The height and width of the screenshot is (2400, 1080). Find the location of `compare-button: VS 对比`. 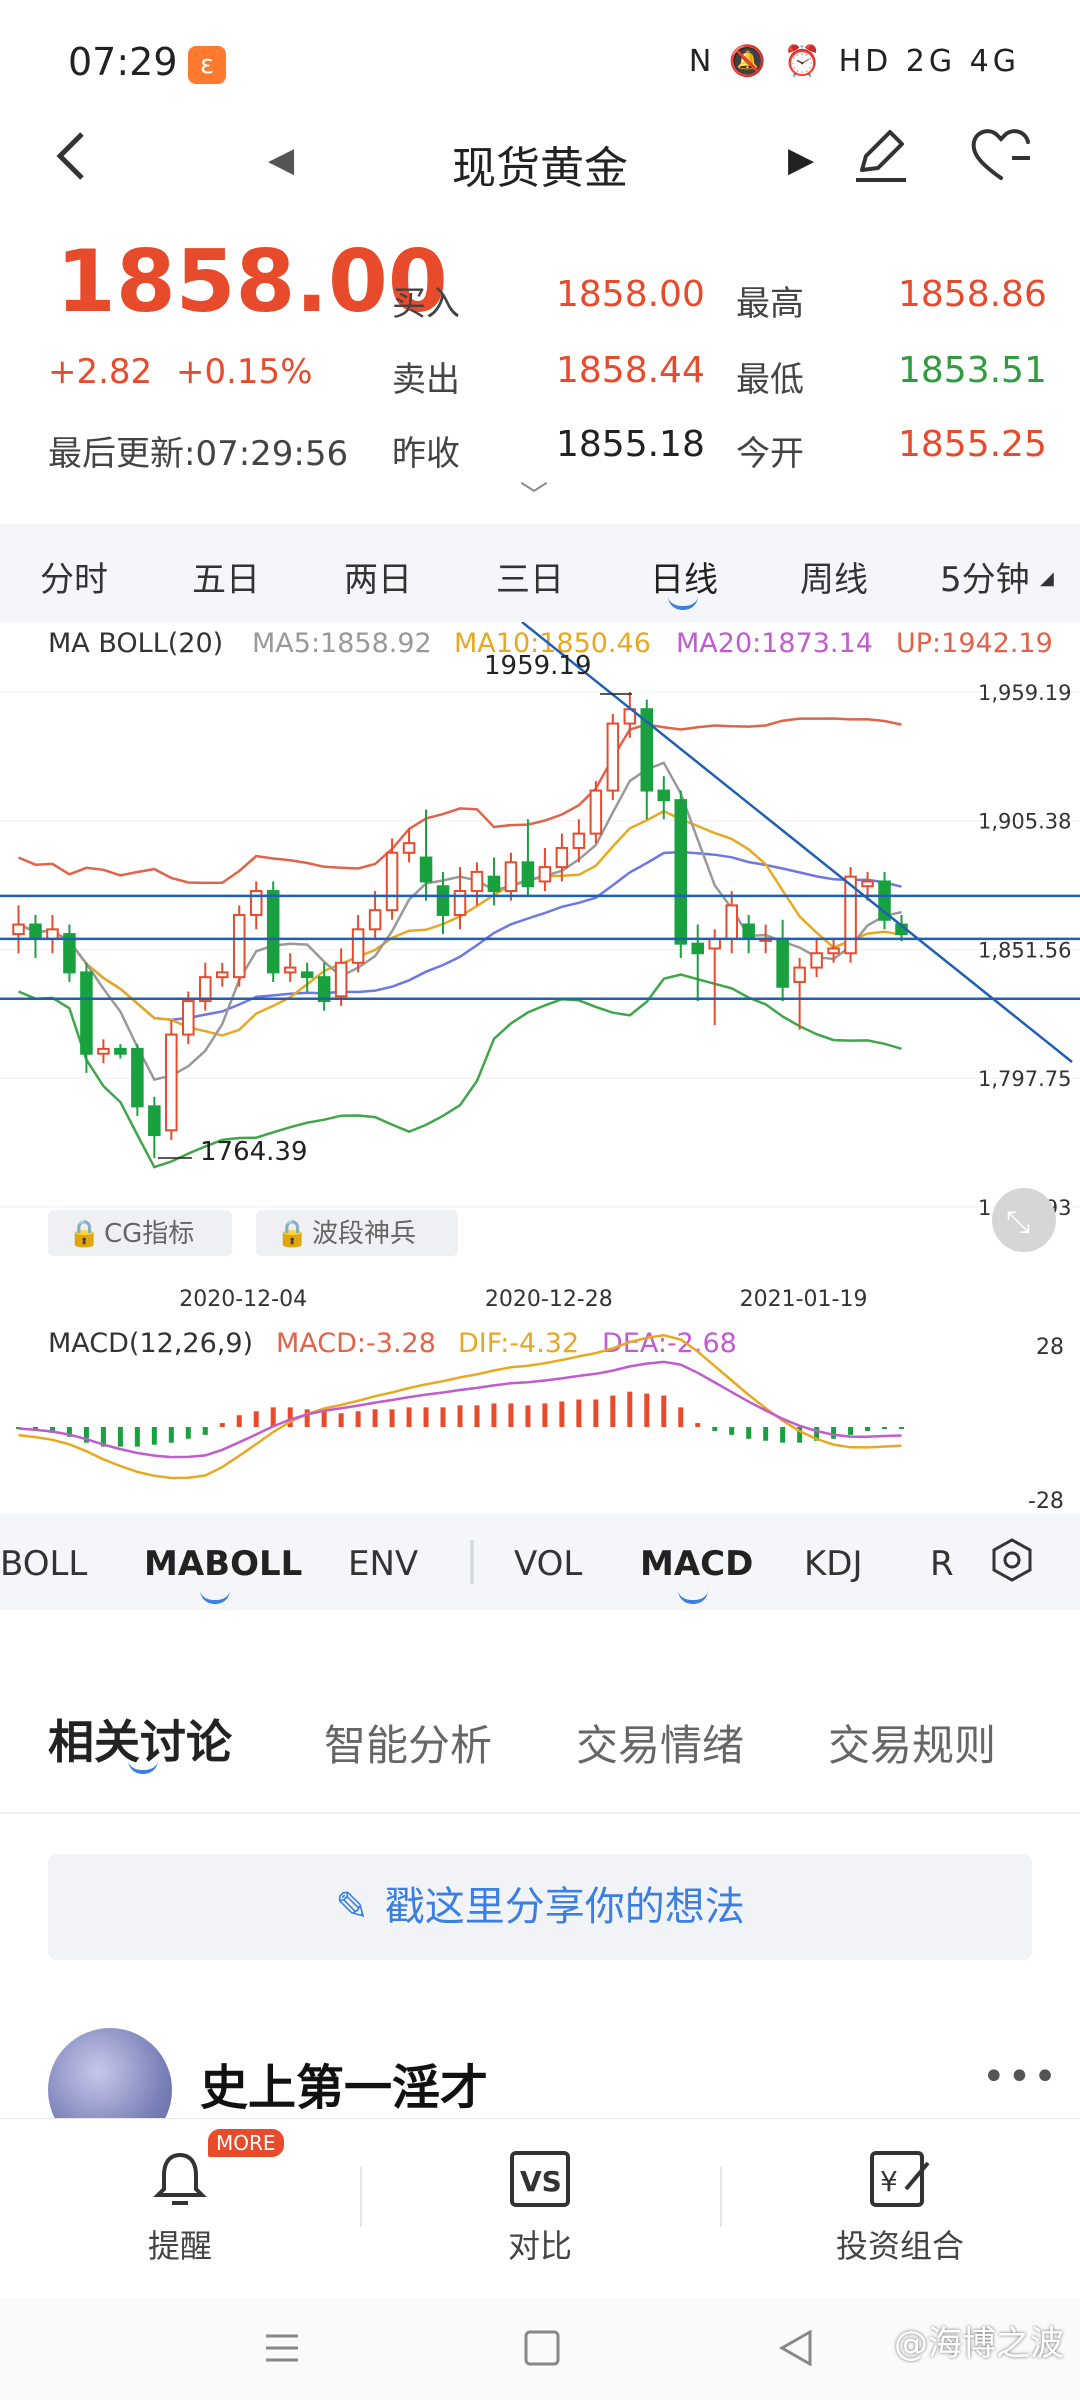

compare-button: VS 对比 is located at coordinates (540, 2208).